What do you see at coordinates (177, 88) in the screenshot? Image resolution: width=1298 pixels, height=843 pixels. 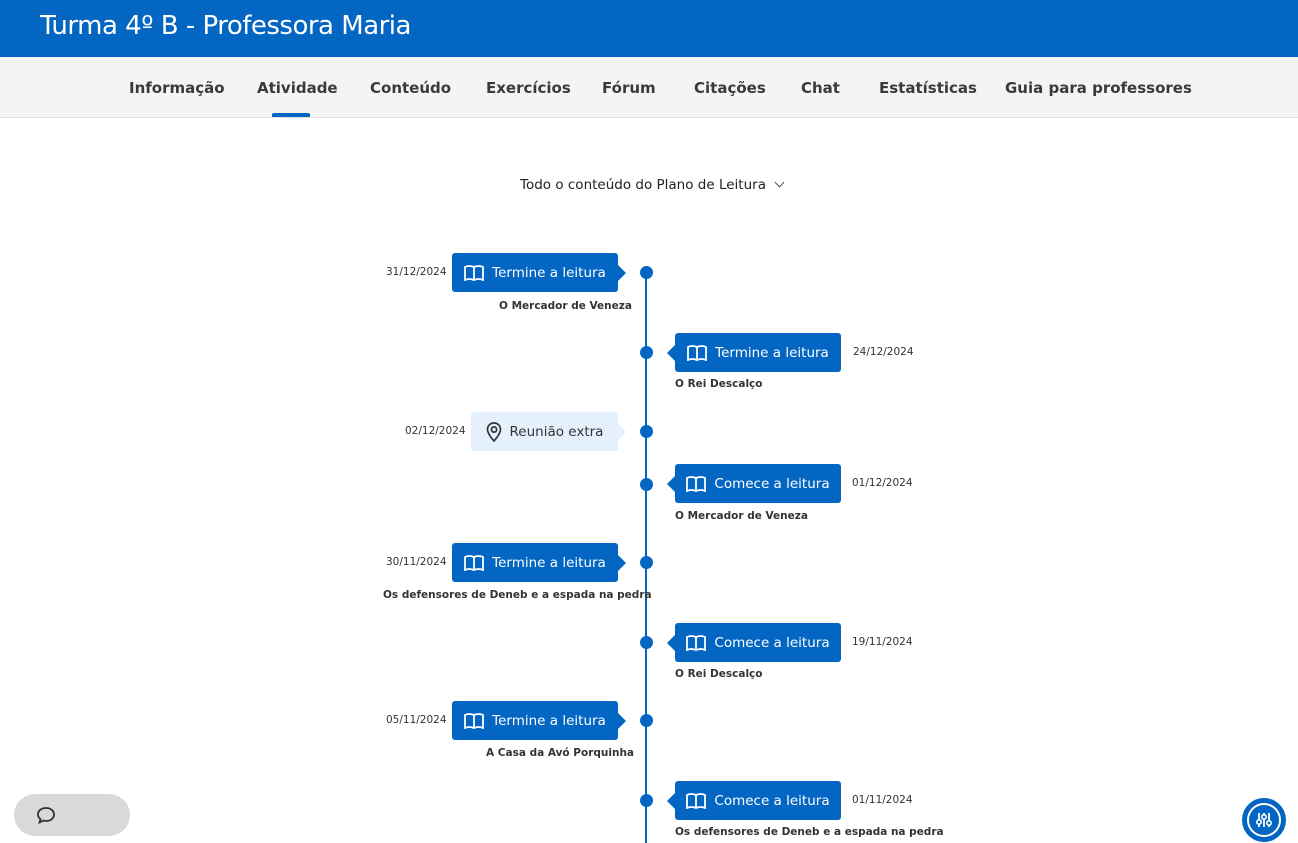 I see `tab-informacao: Informação` at bounding box center [177, 88].